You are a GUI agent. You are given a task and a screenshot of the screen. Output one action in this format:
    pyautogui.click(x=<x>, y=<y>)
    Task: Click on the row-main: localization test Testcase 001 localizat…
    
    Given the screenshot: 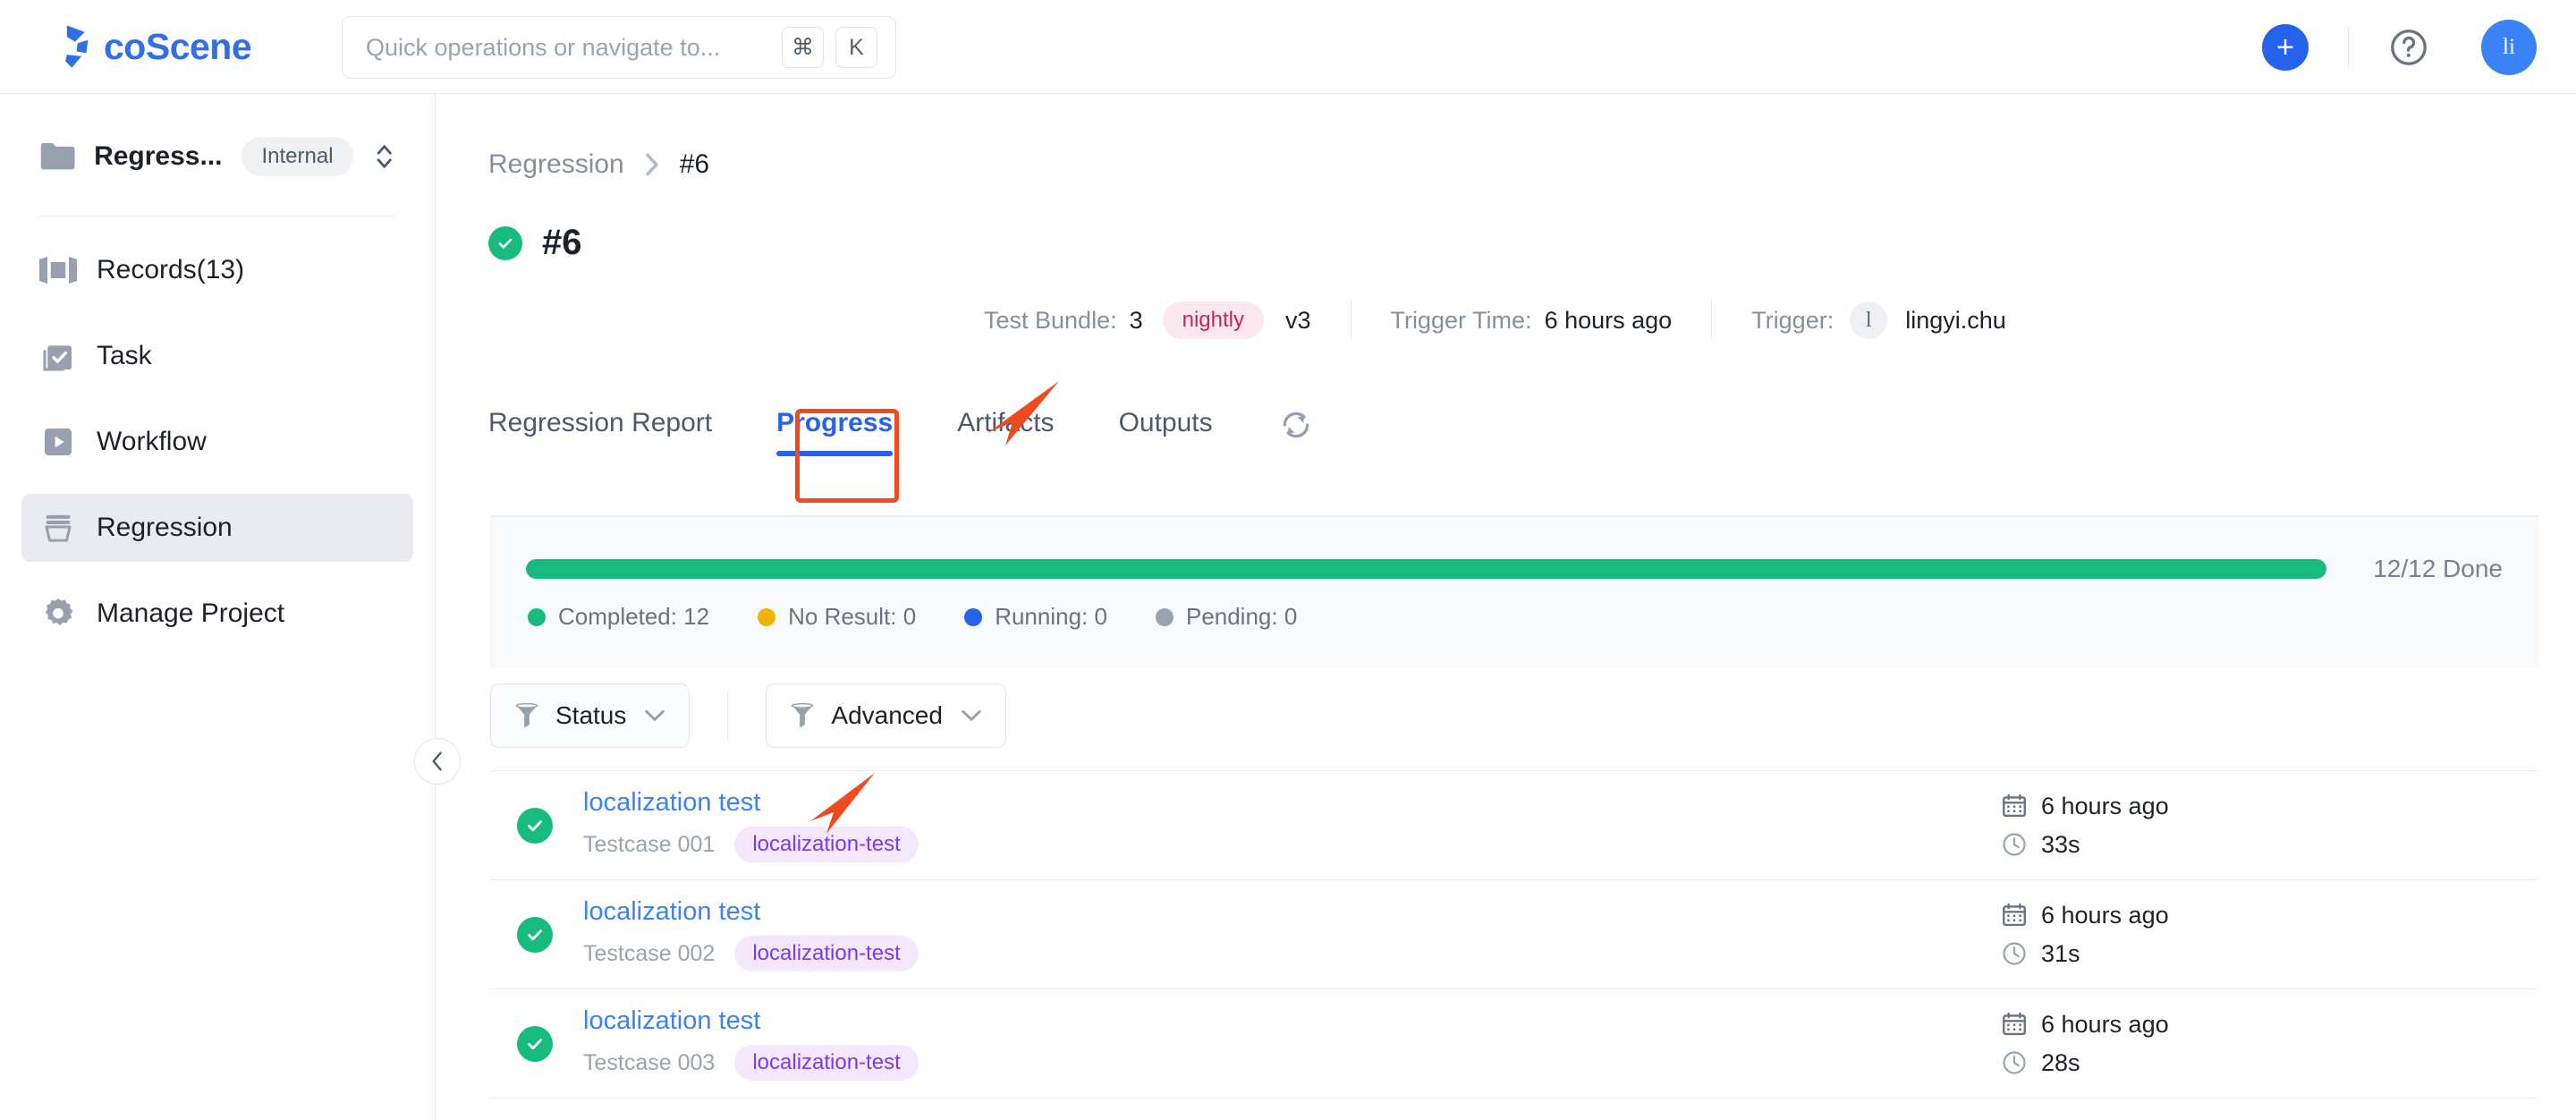 What is the action you would take?
    pyautogui.click(x=1274, y=825)
    